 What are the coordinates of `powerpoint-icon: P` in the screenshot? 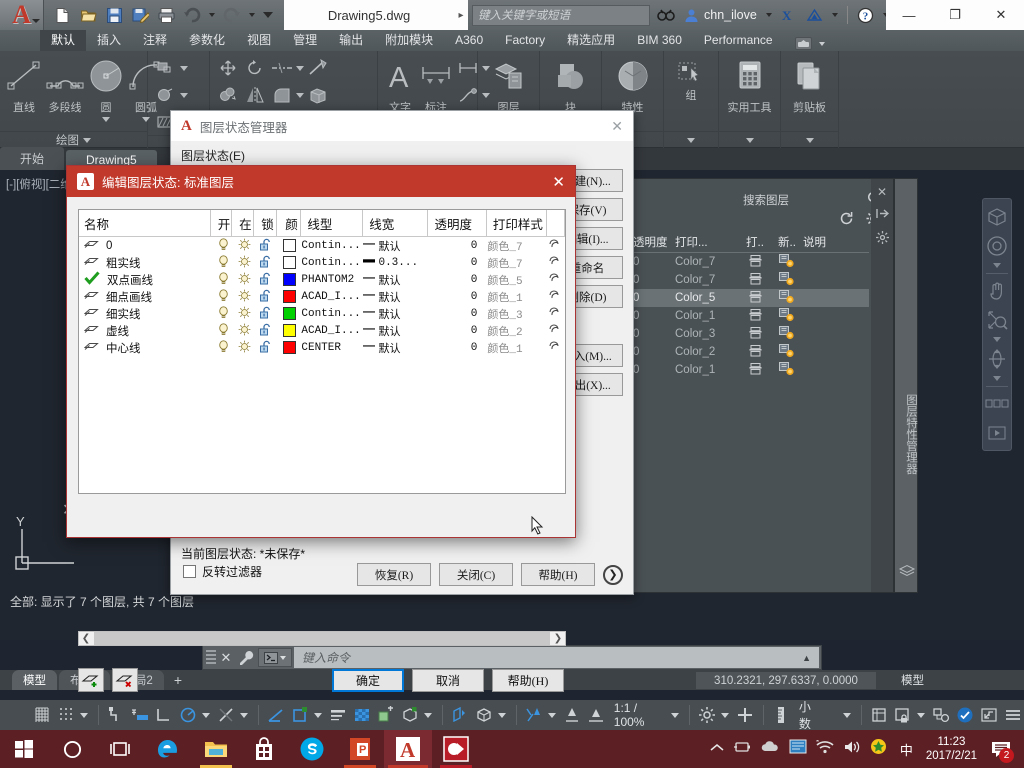 It's located at (360, 749).